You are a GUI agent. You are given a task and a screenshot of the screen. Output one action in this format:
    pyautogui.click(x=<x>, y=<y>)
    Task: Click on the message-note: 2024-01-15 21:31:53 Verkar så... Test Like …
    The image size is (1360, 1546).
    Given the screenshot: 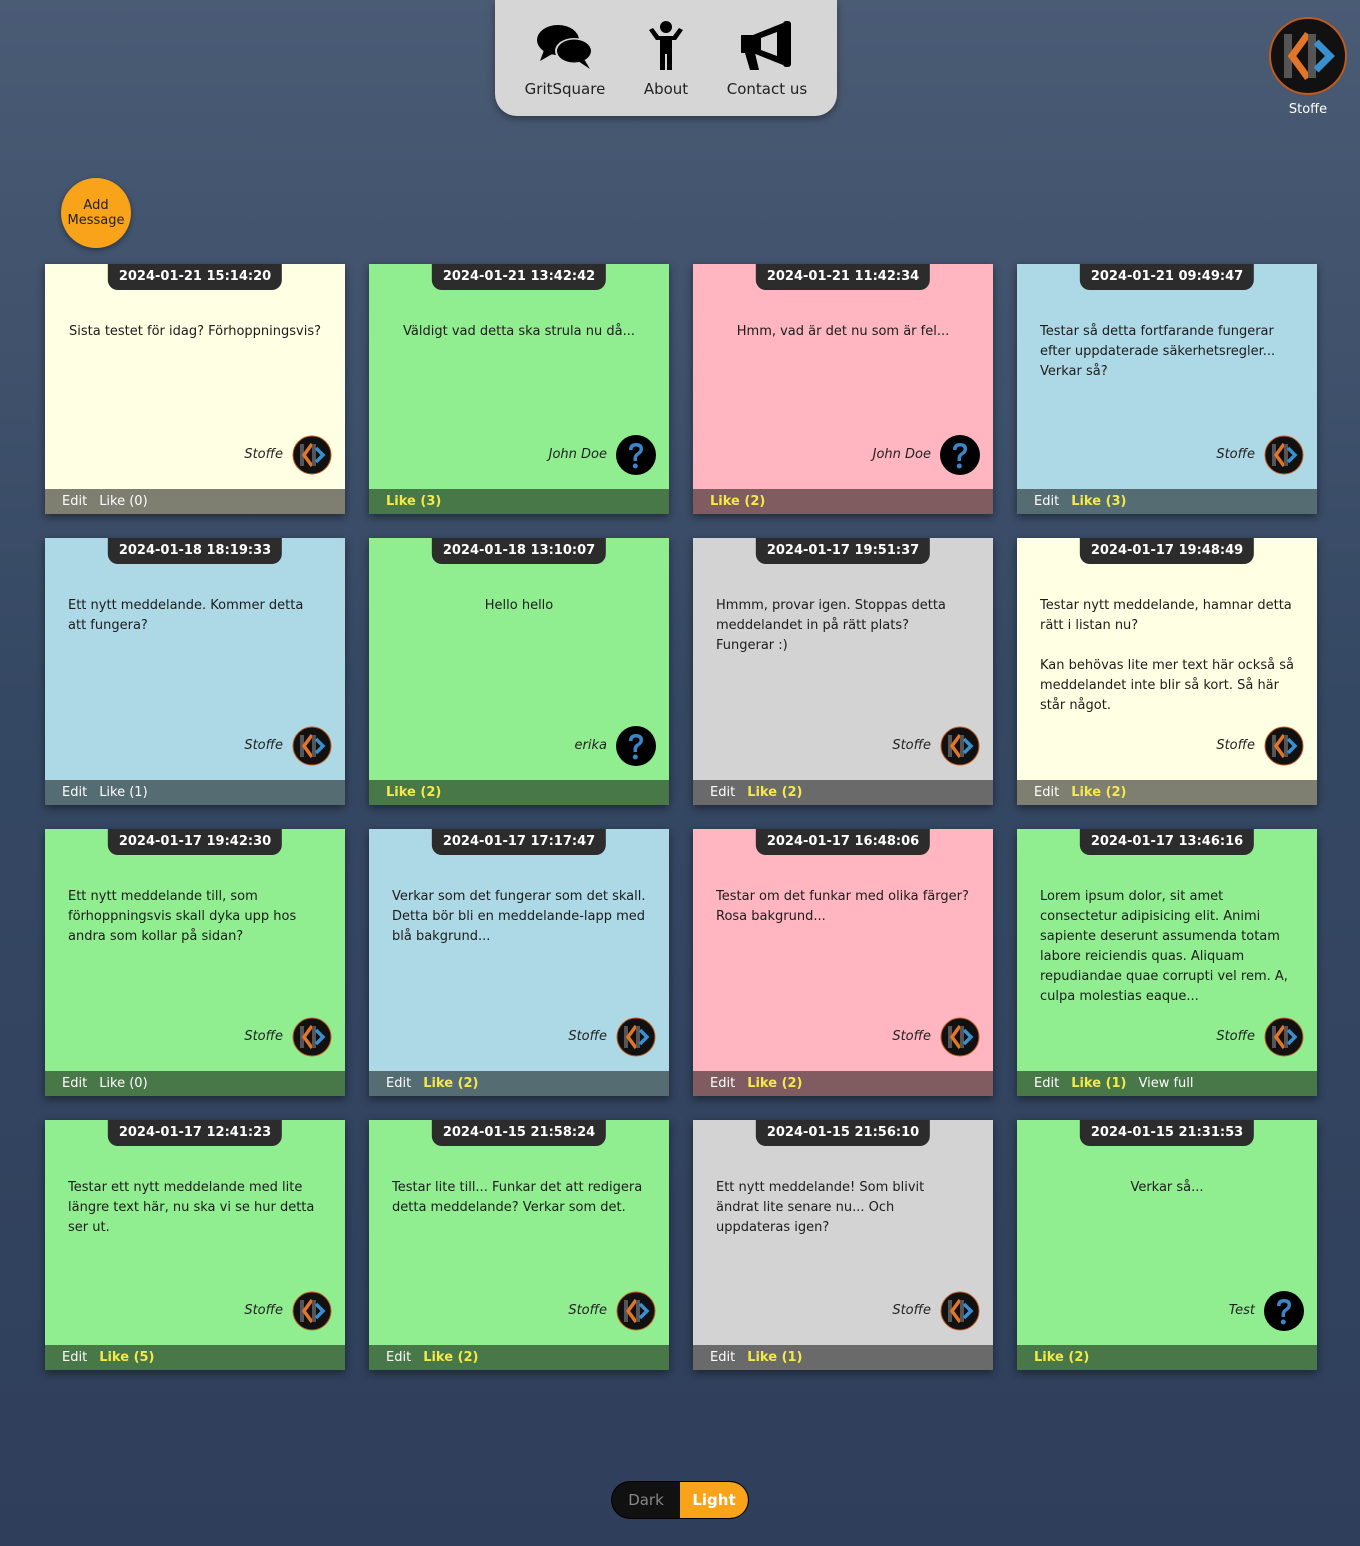 What is the action you would take?
    pyautogui.click(x=1167, y=1245)
    